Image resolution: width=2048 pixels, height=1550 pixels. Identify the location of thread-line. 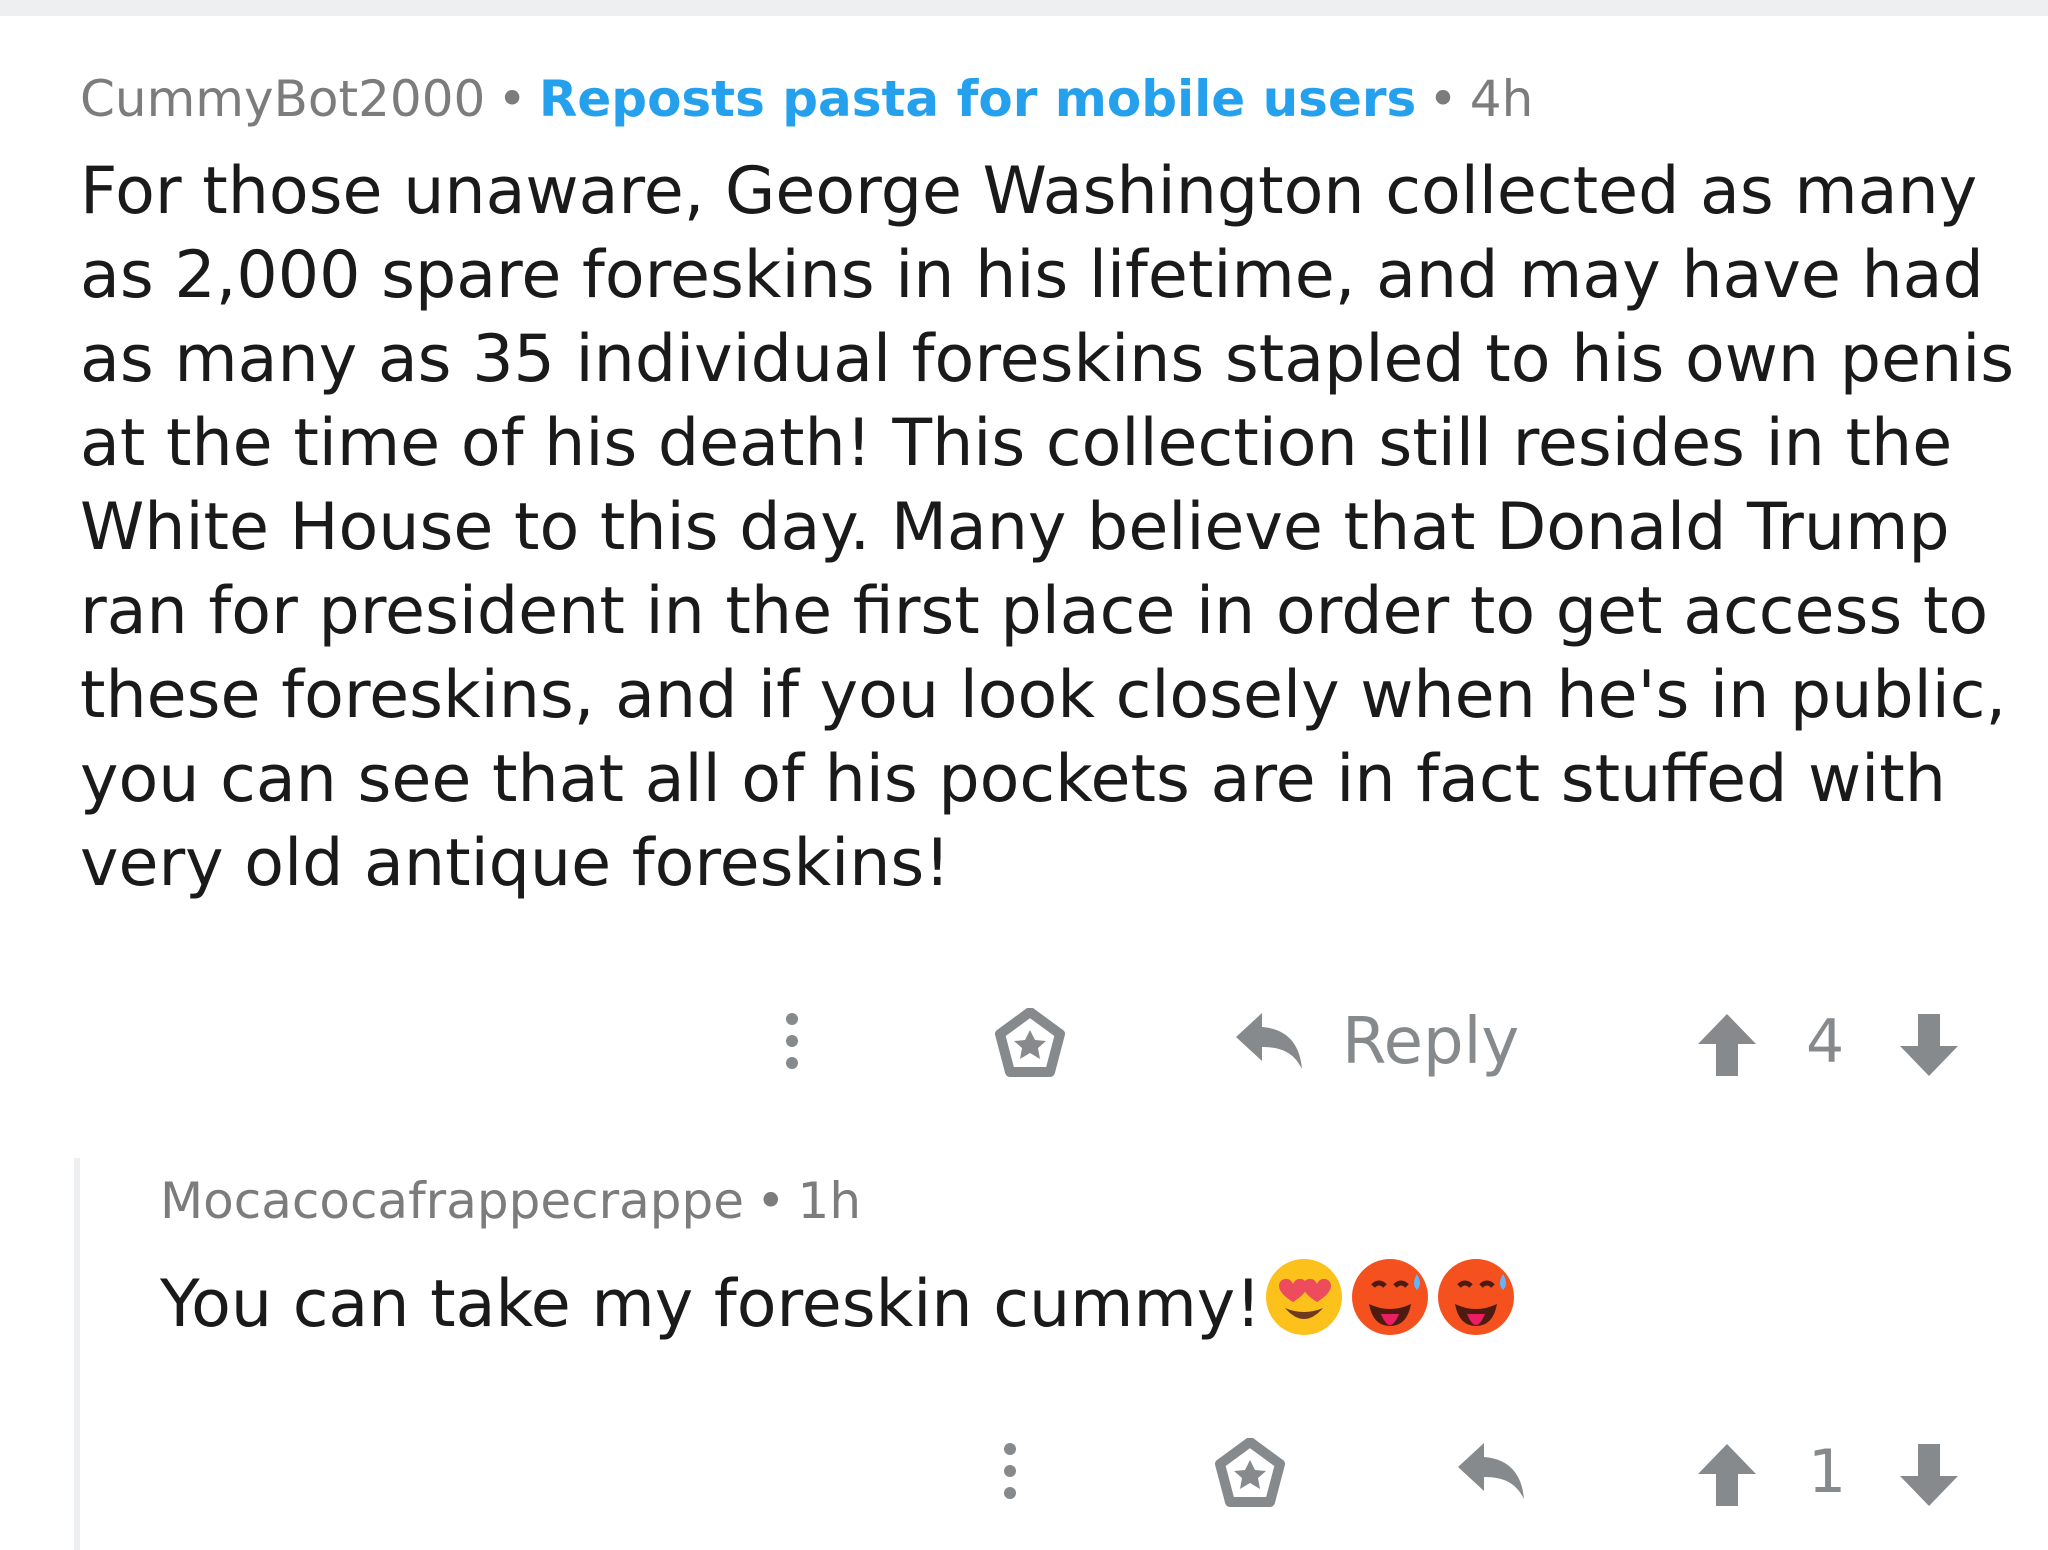
(77, 1354).